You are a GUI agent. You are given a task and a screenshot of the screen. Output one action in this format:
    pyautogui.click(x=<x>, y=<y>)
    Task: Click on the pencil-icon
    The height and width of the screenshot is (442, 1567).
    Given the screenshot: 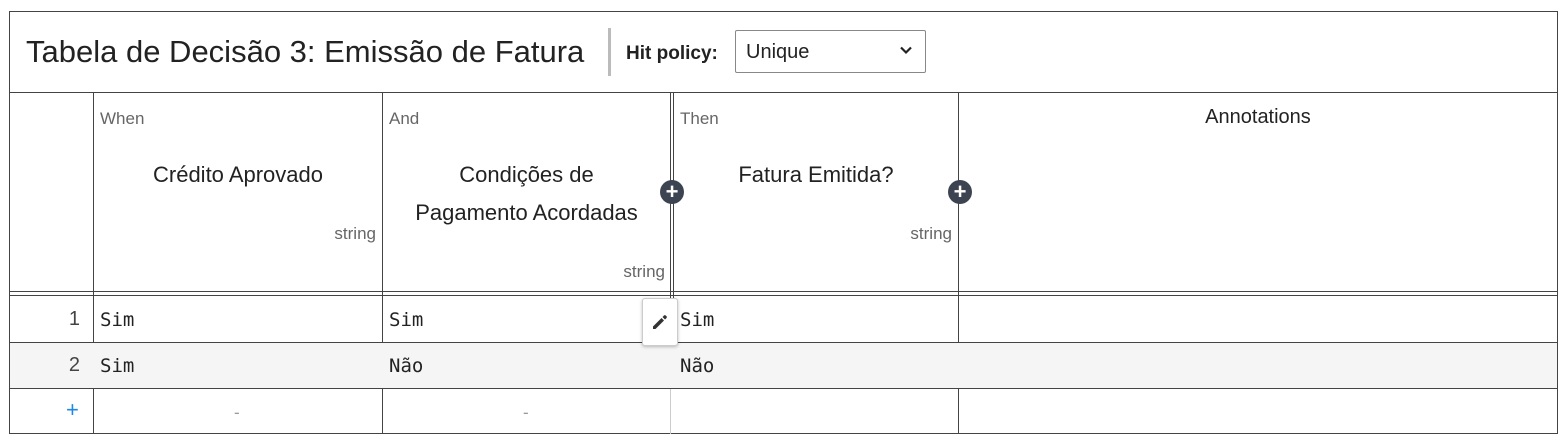 What is the action you would take?
    pyautogui.click(x=660, y=322)
    